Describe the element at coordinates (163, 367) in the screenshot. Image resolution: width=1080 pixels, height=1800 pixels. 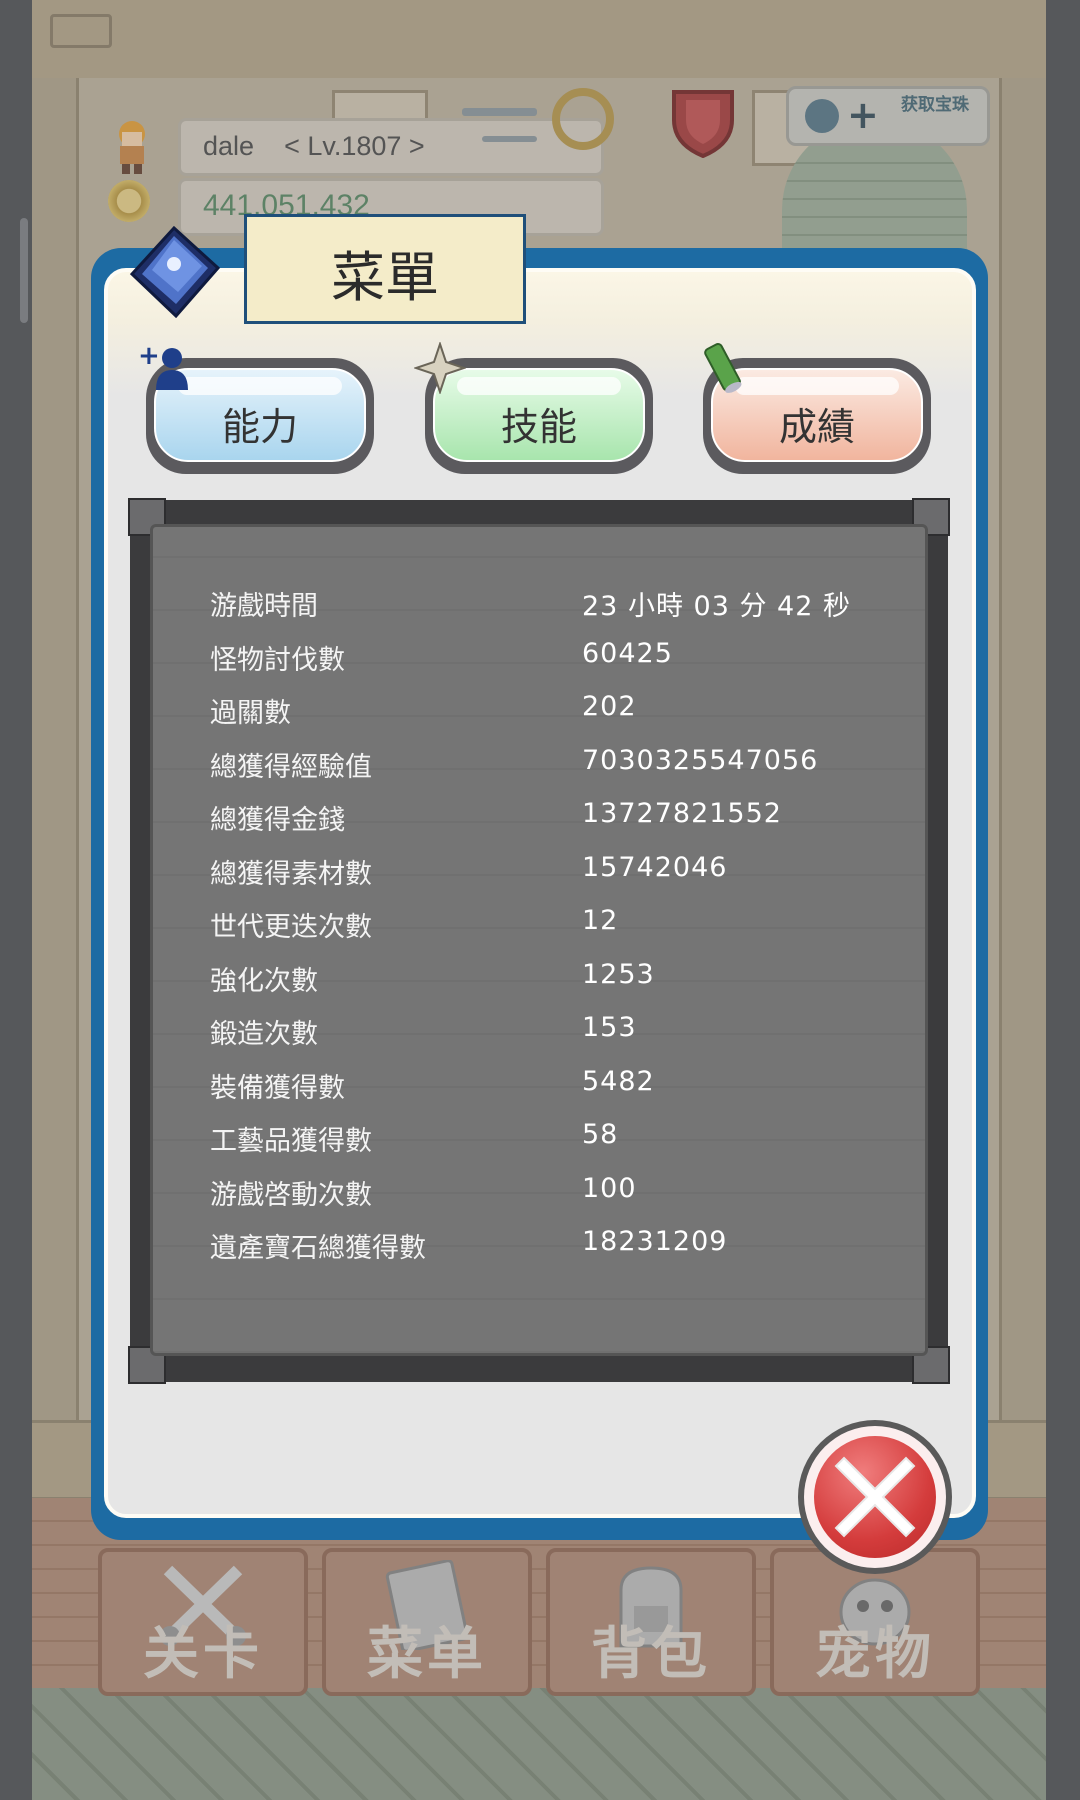
I see `add-person-icon: +` at that location.